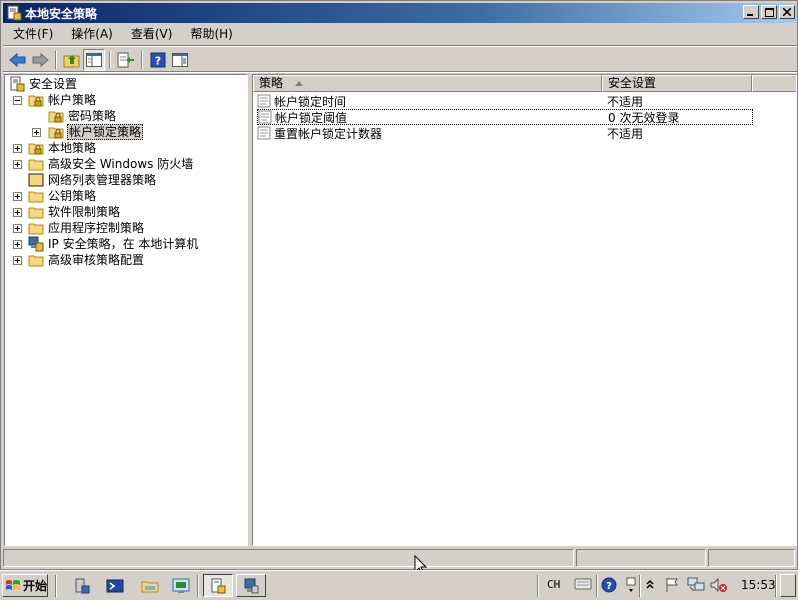 The width and height of the screenshot is (798, 600). Describe the element at coordinates (719, 585) in the screenshot. I see `volume-muted-icon` at that location.